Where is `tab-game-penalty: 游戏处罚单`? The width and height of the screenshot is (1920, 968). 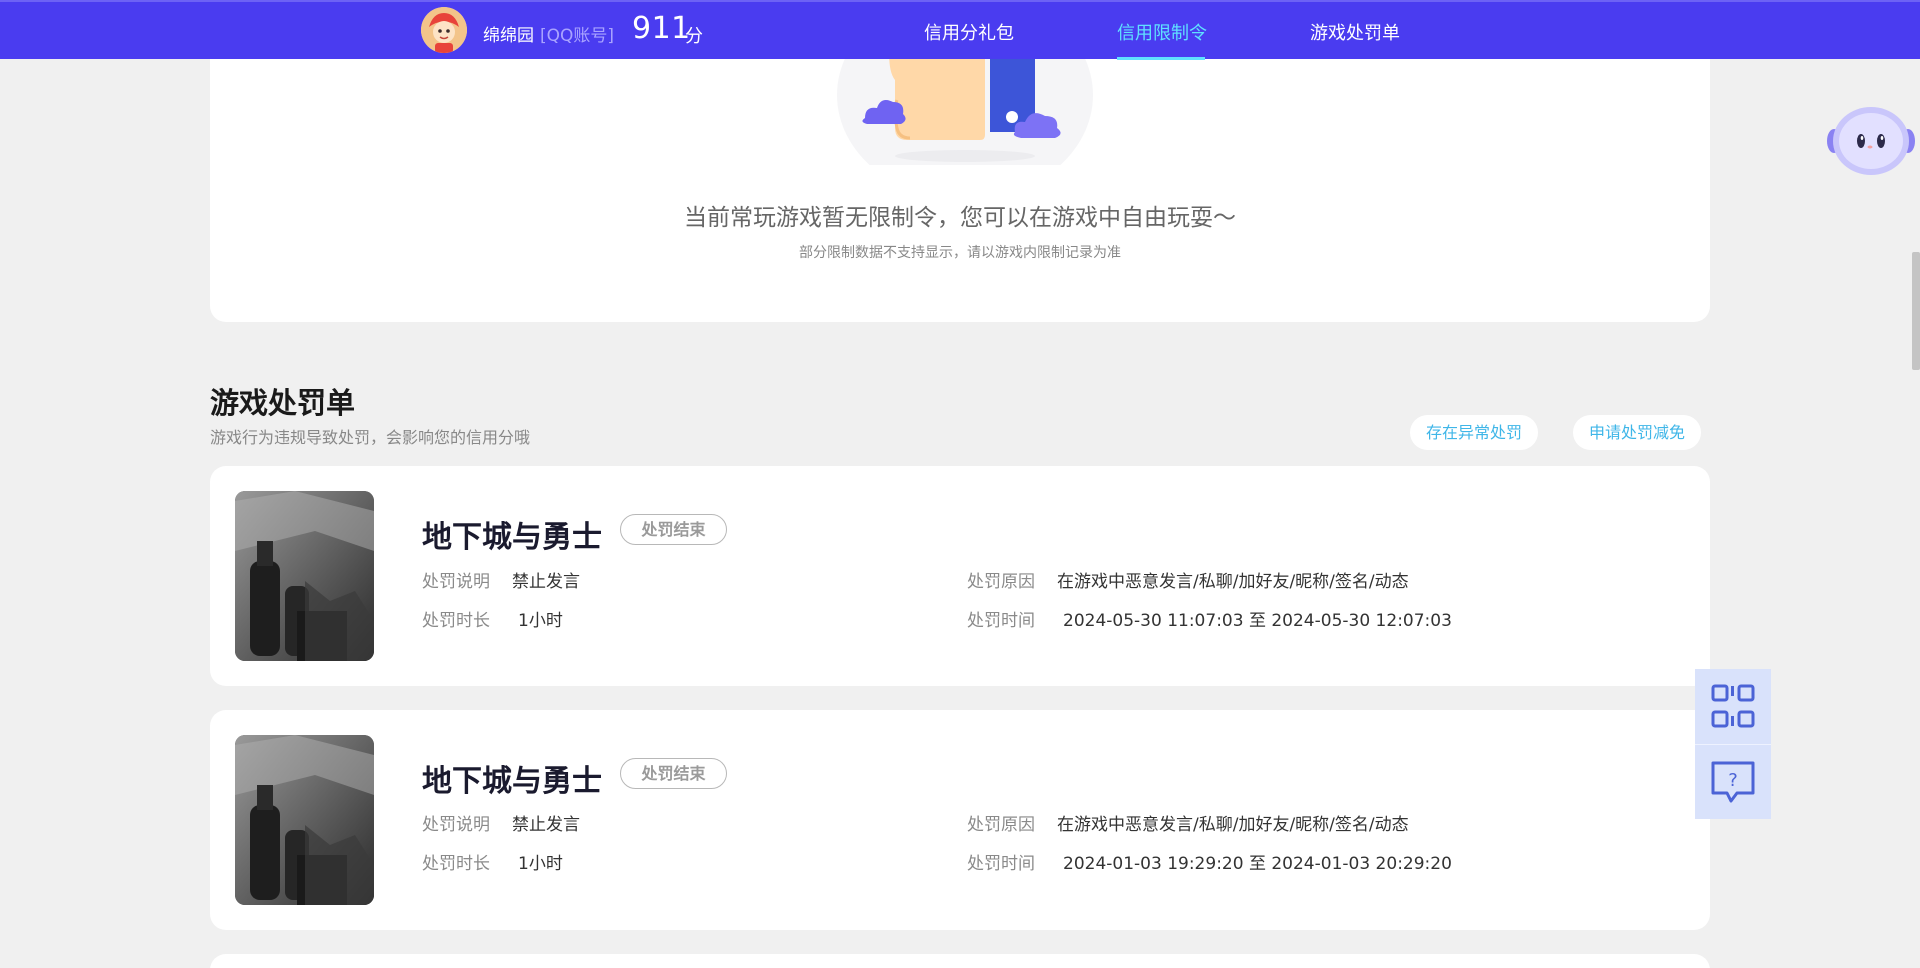
tab-game-penalty: 游戏处罚单 is located at coordinates (1355, 32).